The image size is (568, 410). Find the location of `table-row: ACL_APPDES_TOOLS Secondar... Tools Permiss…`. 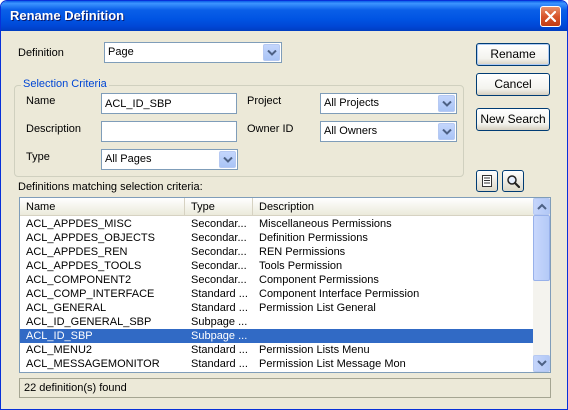

table-row: ACL_APPDES_TOOLS Secondar... Tools Permiss… is located at coordinates (277, 266).